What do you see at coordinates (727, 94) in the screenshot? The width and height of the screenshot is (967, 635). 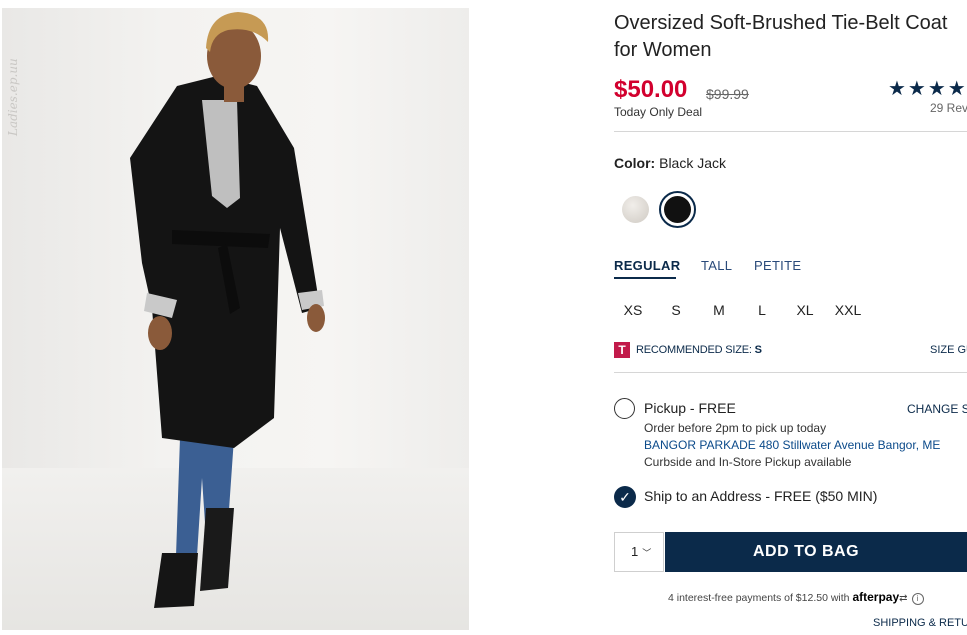 I see `original-price: $99.99` at bounding box center [727, 94].